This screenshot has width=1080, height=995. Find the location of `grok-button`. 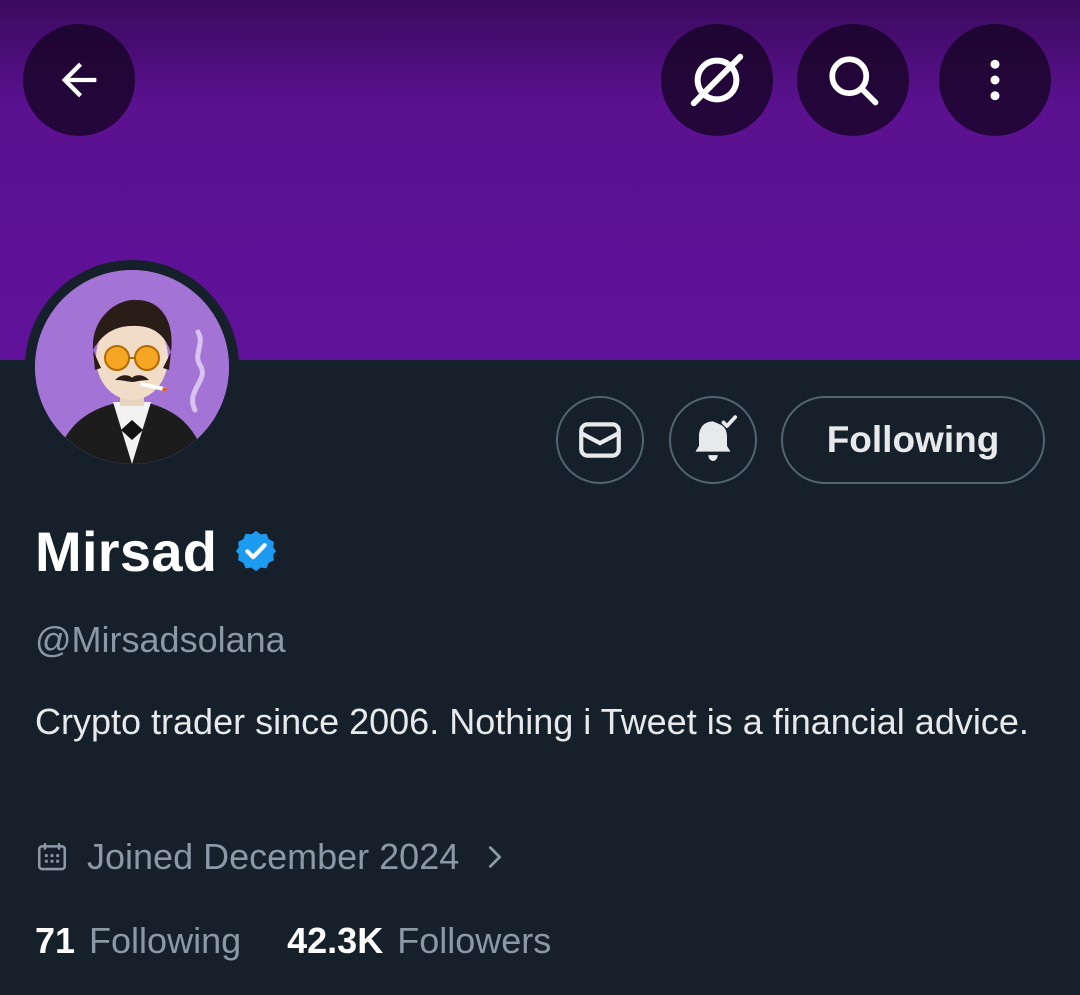

grok-button is located at coordinates (717, 80).